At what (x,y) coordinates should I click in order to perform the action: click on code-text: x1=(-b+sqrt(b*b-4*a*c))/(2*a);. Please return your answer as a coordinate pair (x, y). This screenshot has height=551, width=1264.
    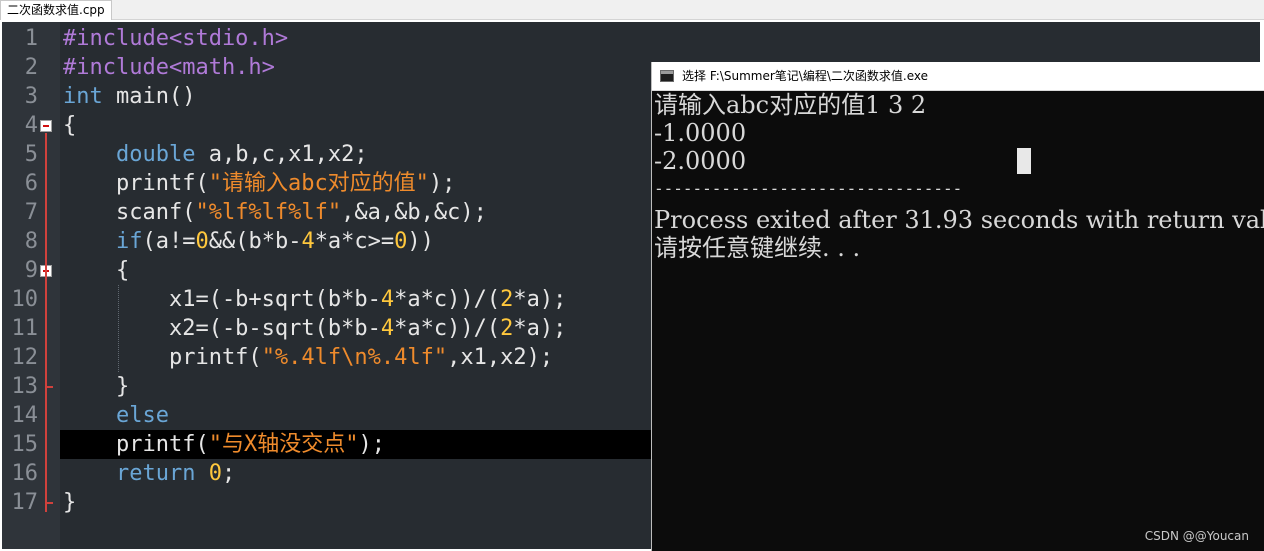
    Looking at the image, I should click on (314, 299).